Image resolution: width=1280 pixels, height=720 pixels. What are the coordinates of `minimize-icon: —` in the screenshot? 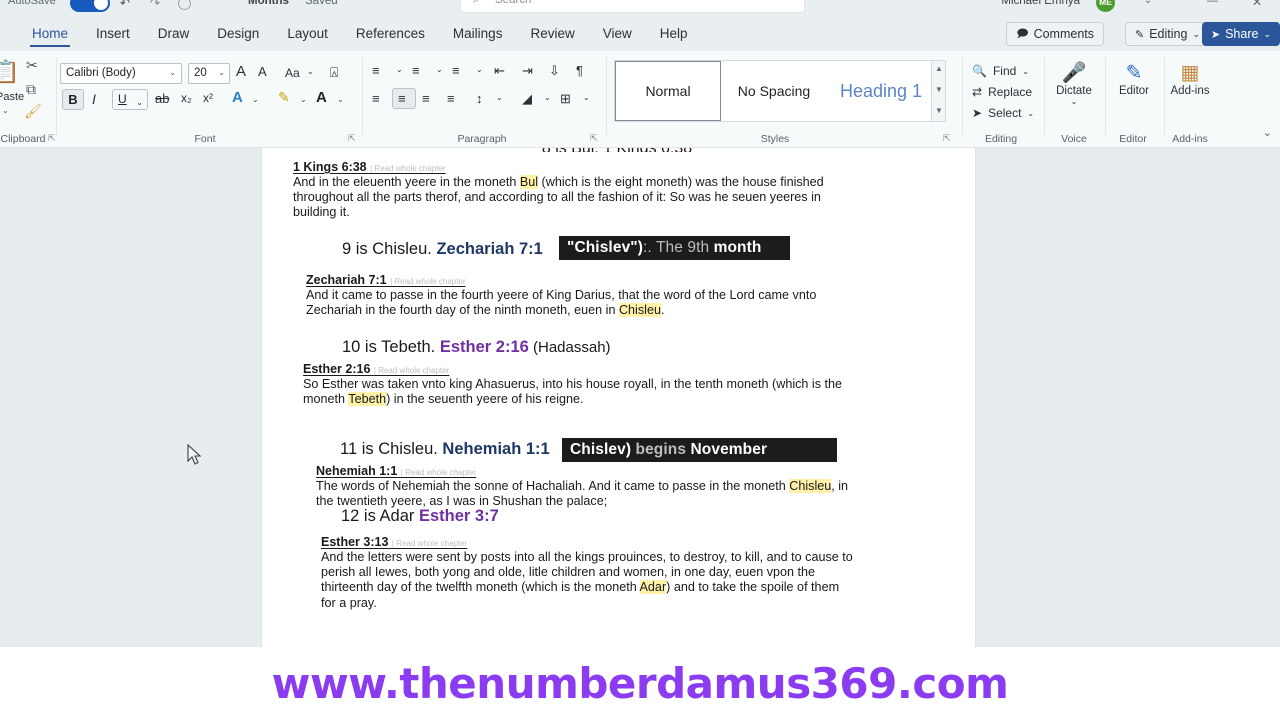 It's located at (1212, 3).